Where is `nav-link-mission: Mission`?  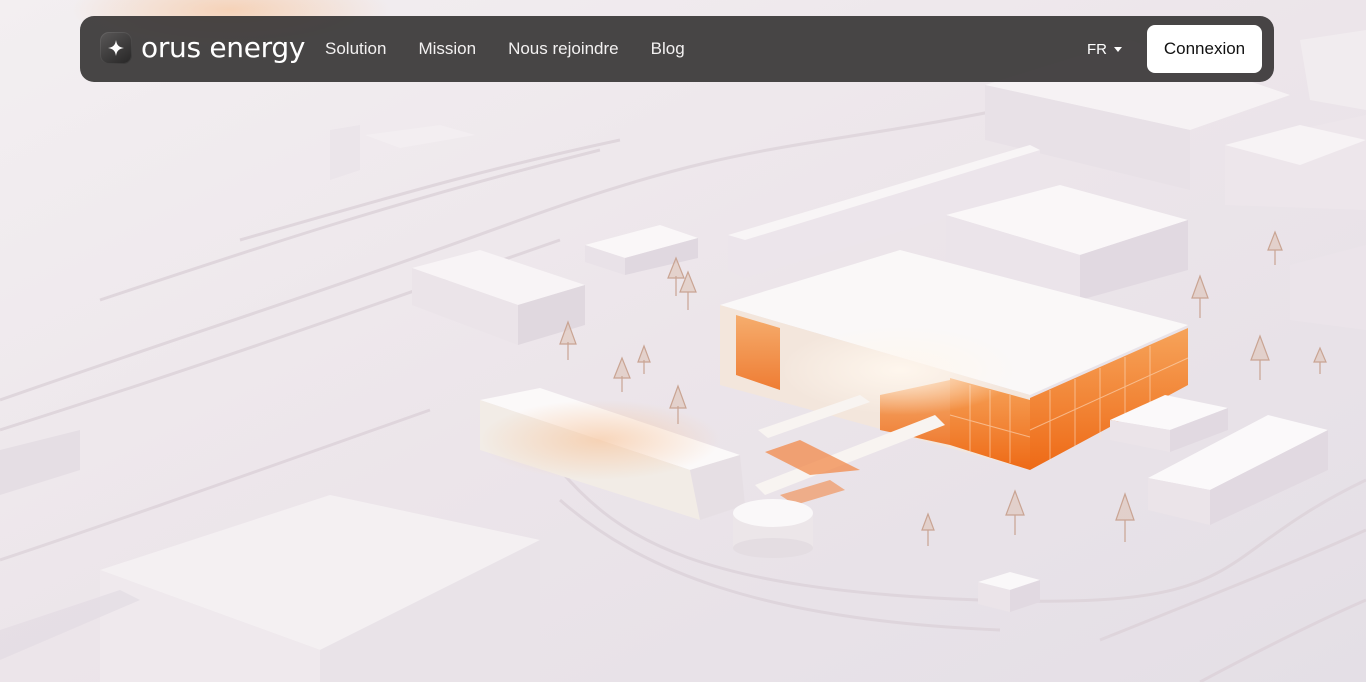
nav-link-mission: Mission is located at coordinates (447, 49).